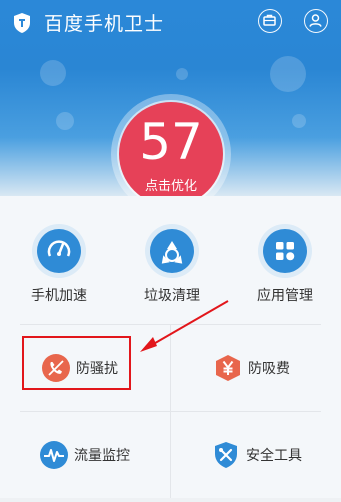 Image resolution: width=341 pixels, height=502 pixels. Describe the element at coordinates (22, 23) in the screenshot. I see `shield-logo-icon` at that location.